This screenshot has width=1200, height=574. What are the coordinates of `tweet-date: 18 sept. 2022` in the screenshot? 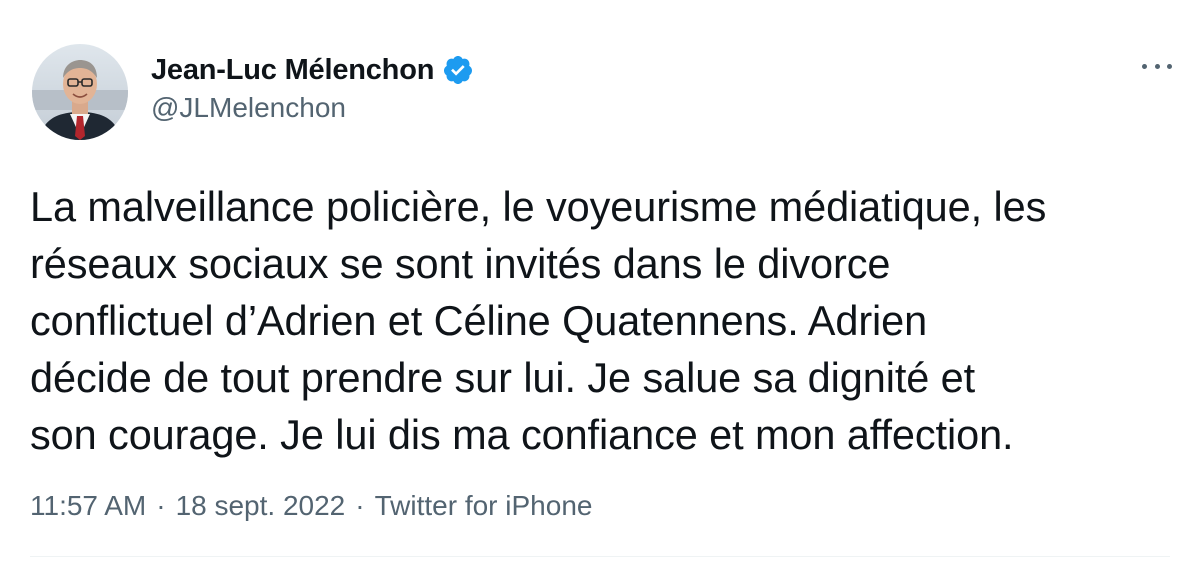 It's located at (261, 506).